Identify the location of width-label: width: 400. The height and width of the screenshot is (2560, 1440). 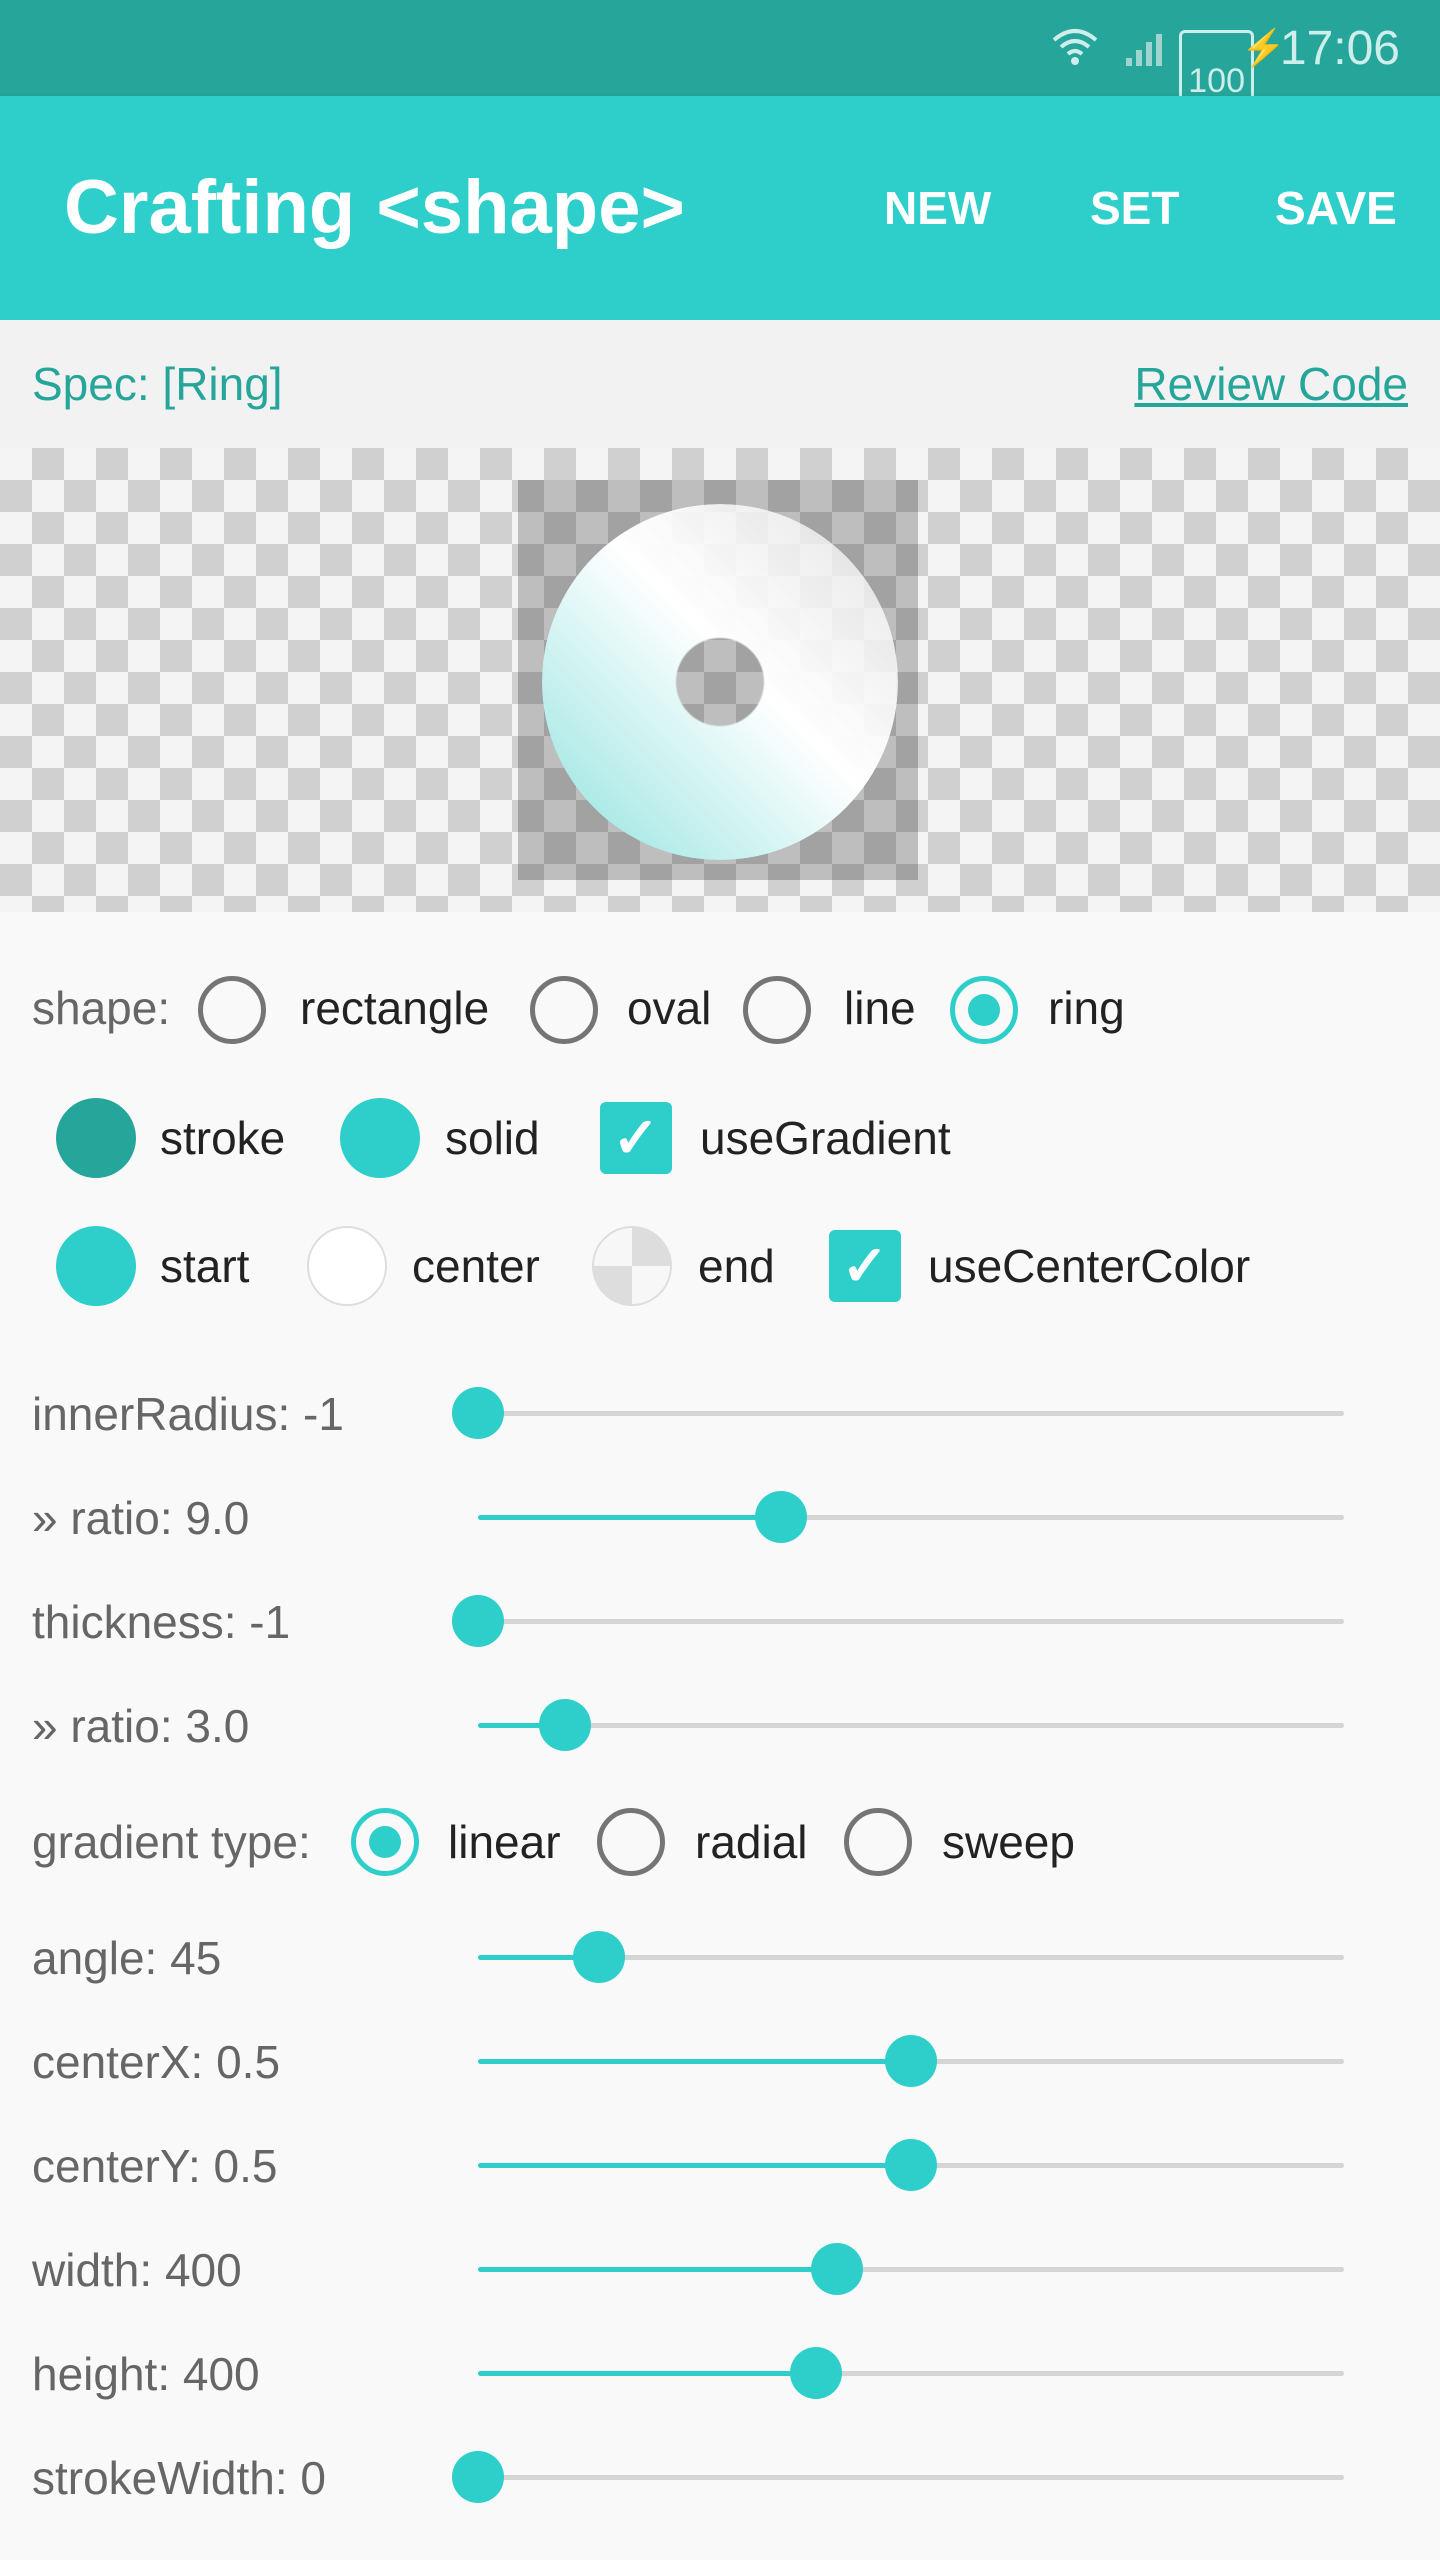
(137, 2270).